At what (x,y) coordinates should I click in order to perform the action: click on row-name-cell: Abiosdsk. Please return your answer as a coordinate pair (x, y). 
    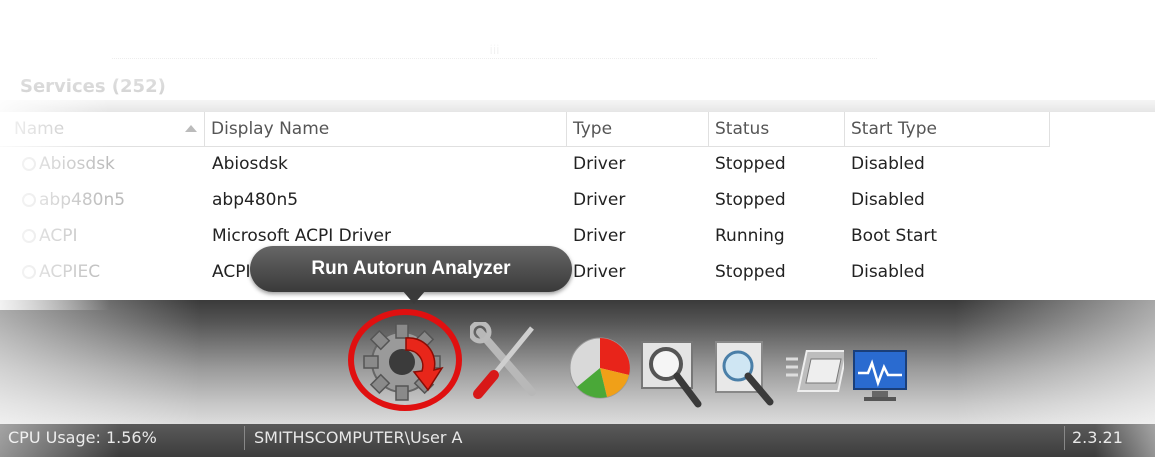
    Looking at the image, I should click on (68, 164).